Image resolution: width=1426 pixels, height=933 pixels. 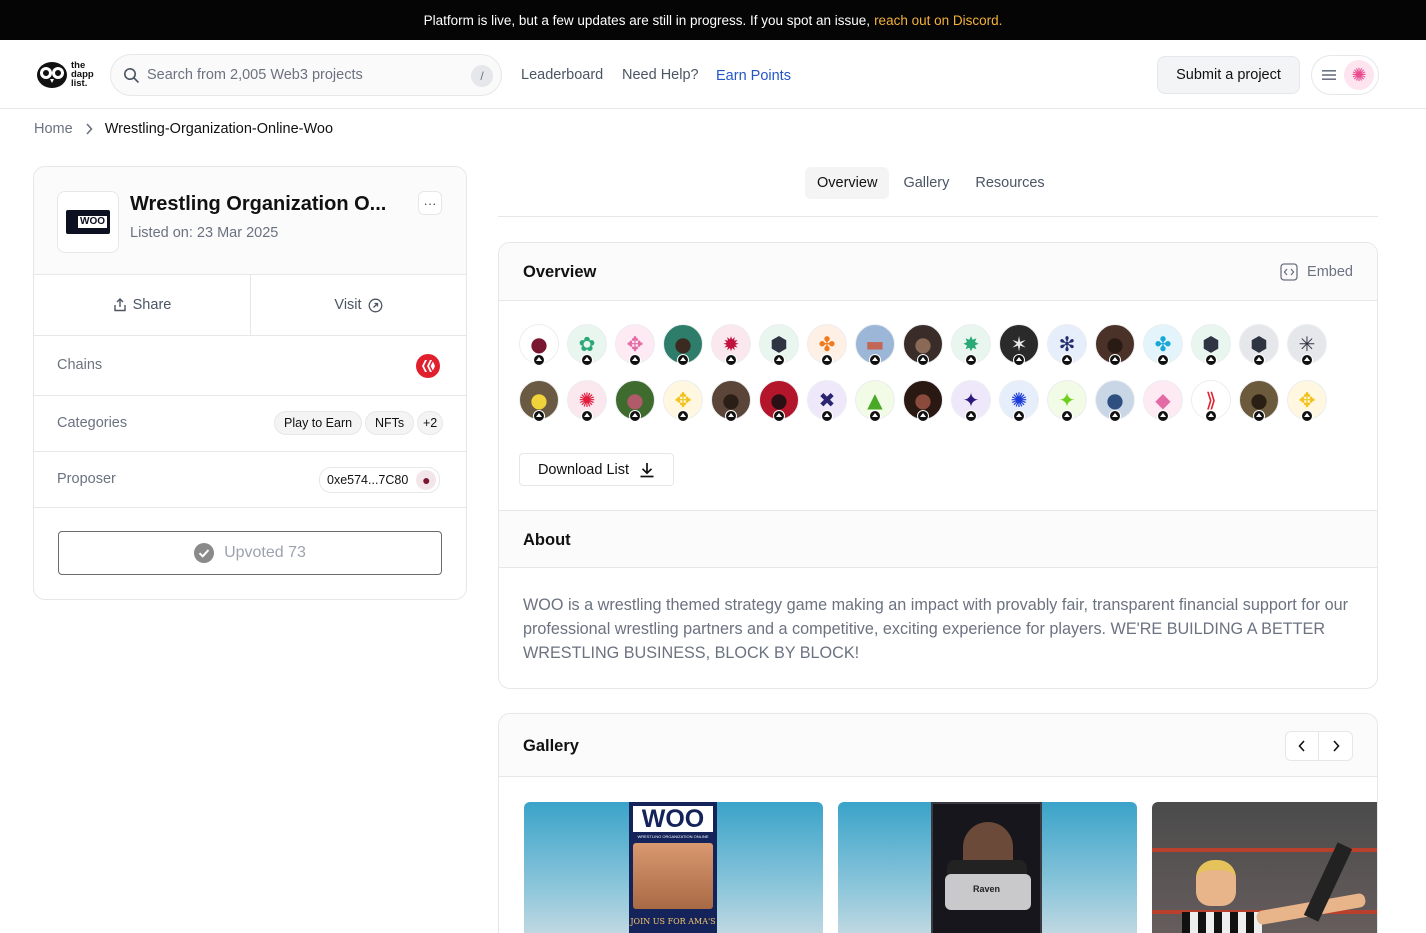 I want to click on upvoter-avatar: ▲, so click(x=875, y=401).